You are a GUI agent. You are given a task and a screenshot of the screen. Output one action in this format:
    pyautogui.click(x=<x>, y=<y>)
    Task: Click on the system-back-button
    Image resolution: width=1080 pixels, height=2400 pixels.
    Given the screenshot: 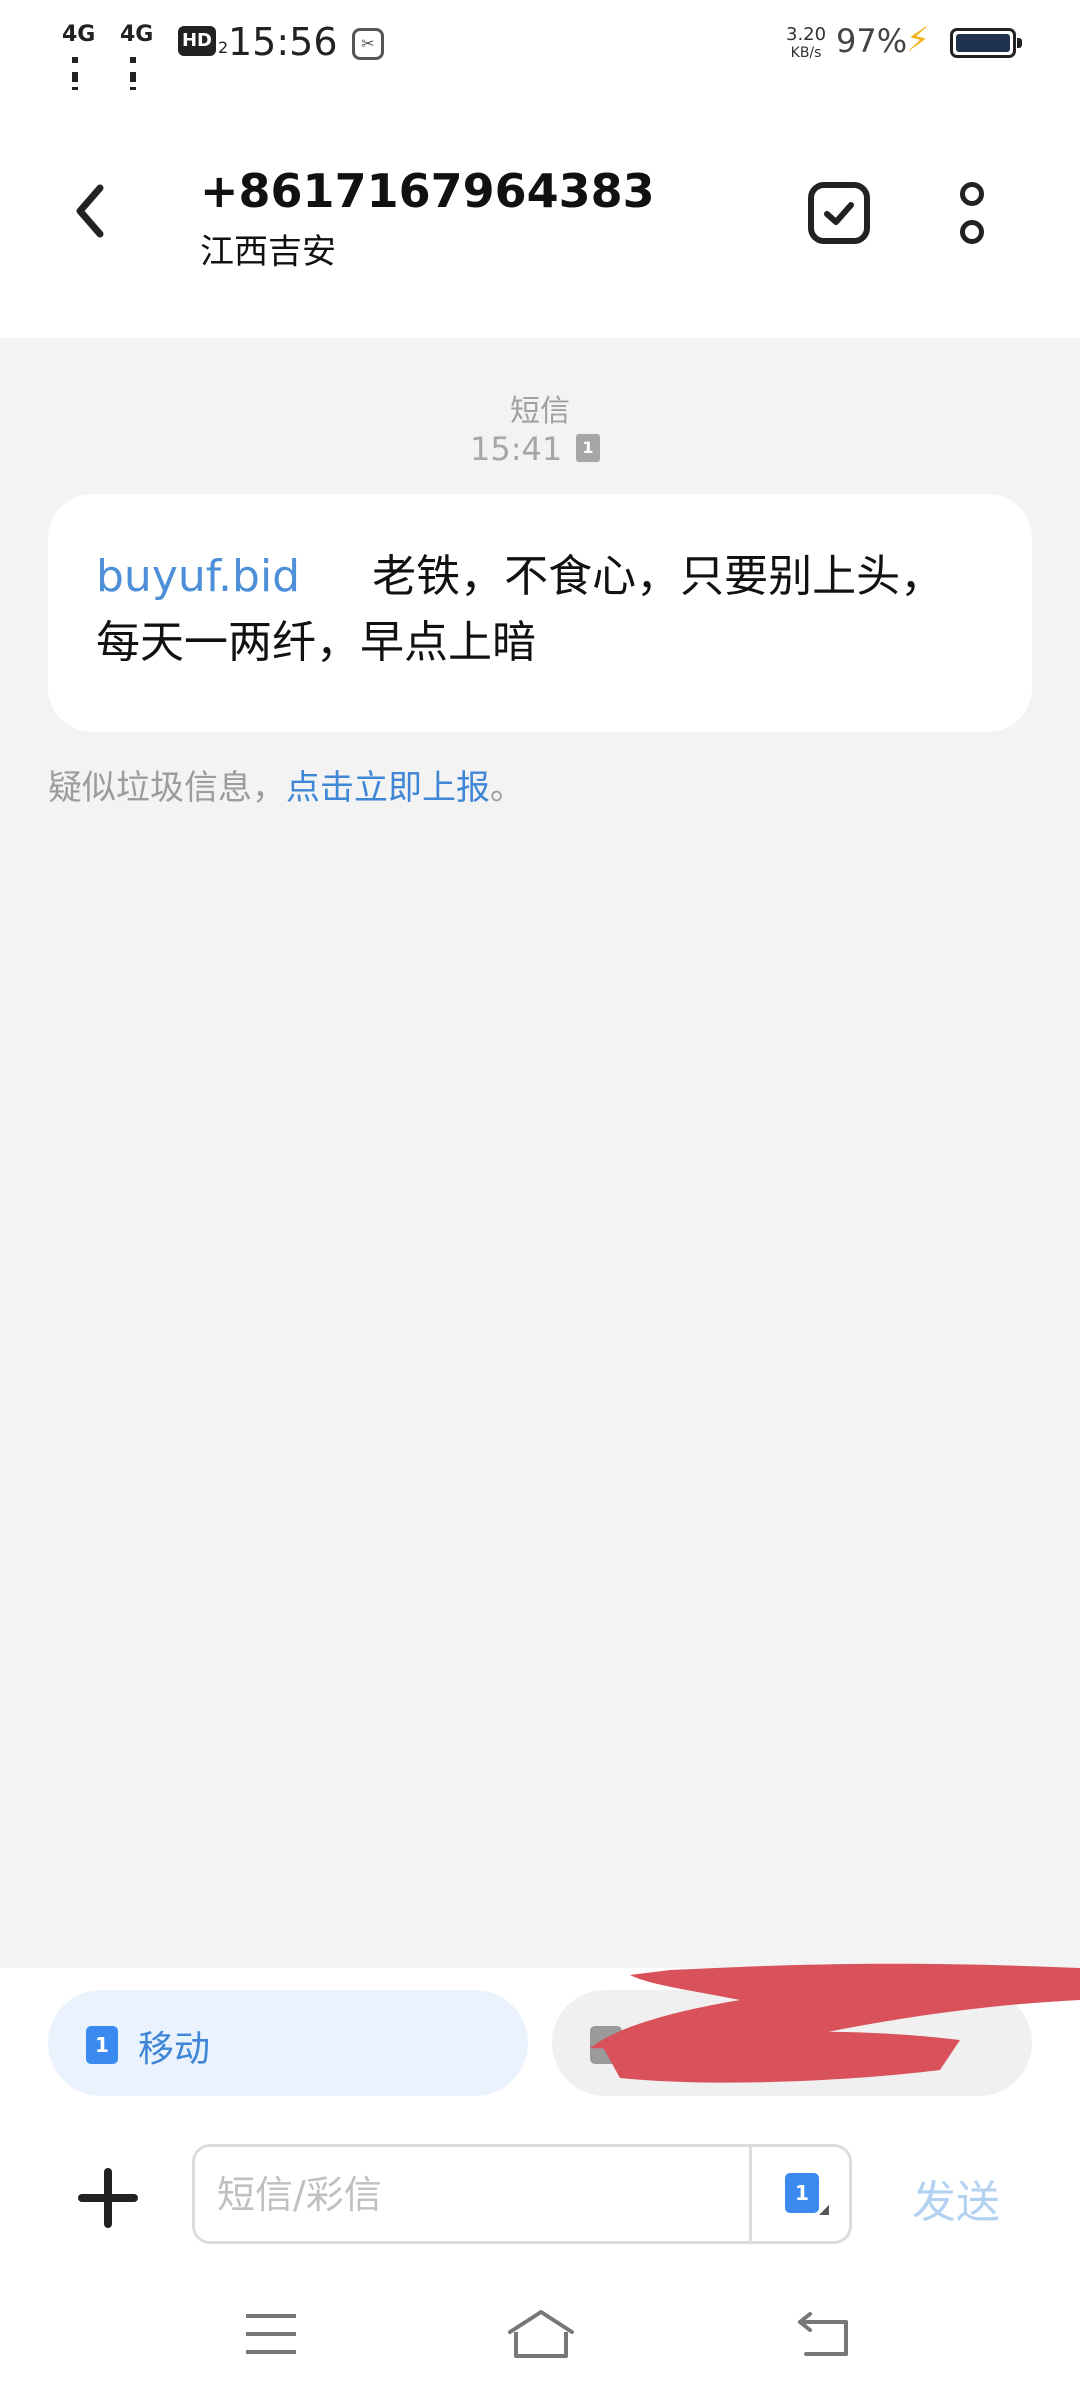 What is the action you would take?
    pyautogui.click(x=824, y=2334)
    